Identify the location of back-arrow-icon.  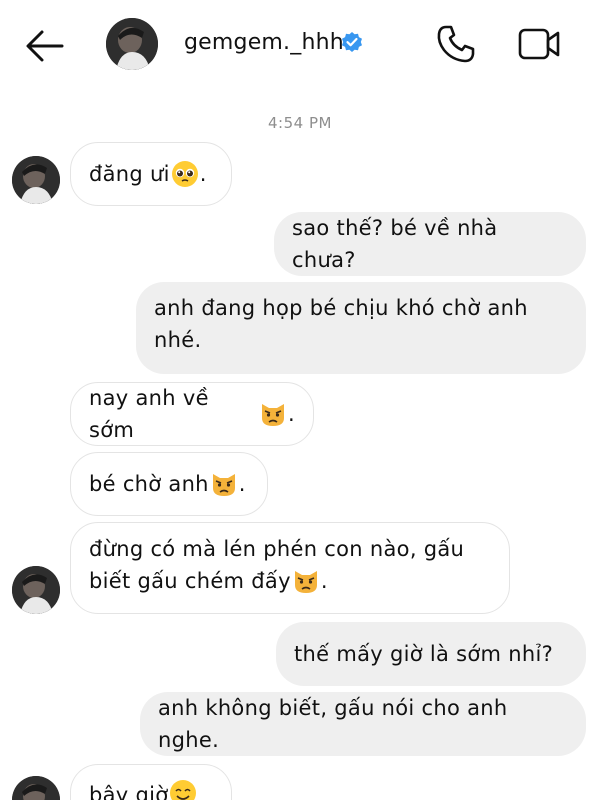
(45, 46).